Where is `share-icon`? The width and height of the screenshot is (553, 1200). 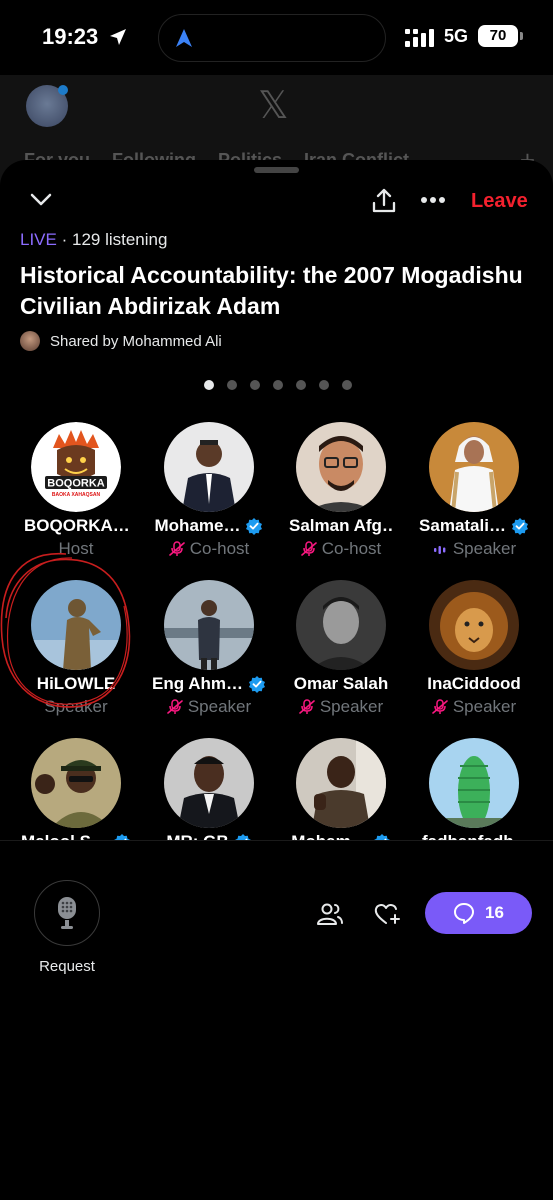 share-icon is located at coordinates (384, 201).